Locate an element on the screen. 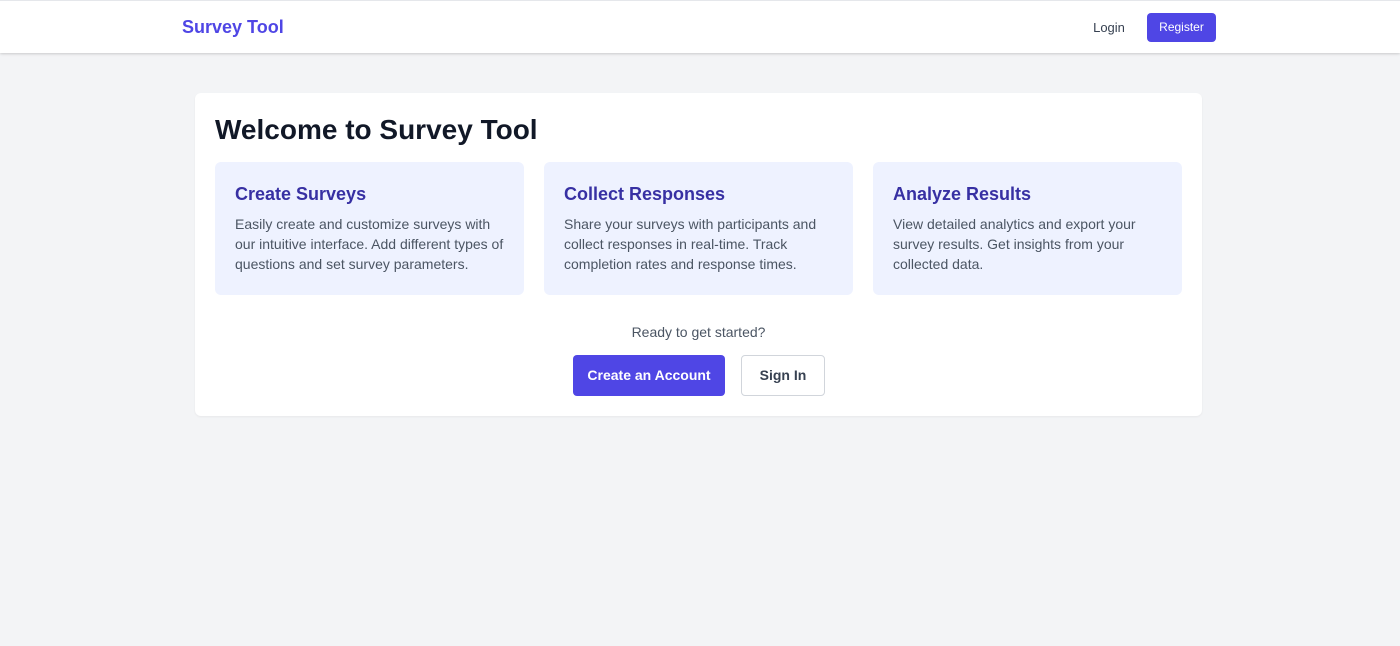 This screenshot has height=646, width=1400. login-link: Login is located at coordinates (1109, 27).